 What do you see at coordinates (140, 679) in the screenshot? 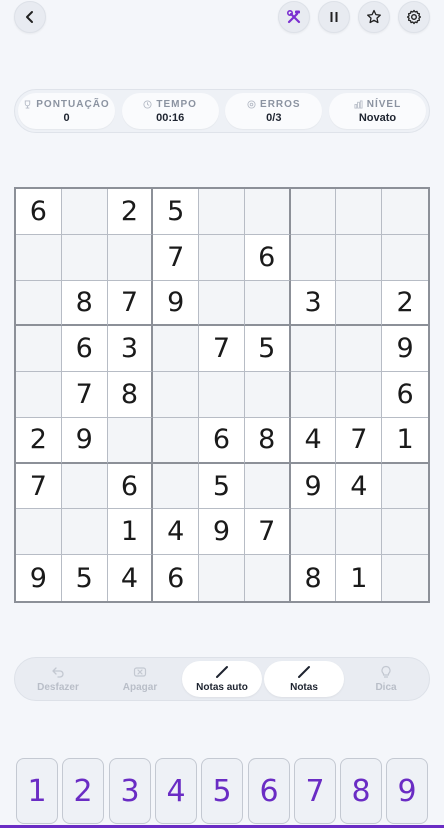
I see `erase-button: Apagar` at bounding box center [140, 679].